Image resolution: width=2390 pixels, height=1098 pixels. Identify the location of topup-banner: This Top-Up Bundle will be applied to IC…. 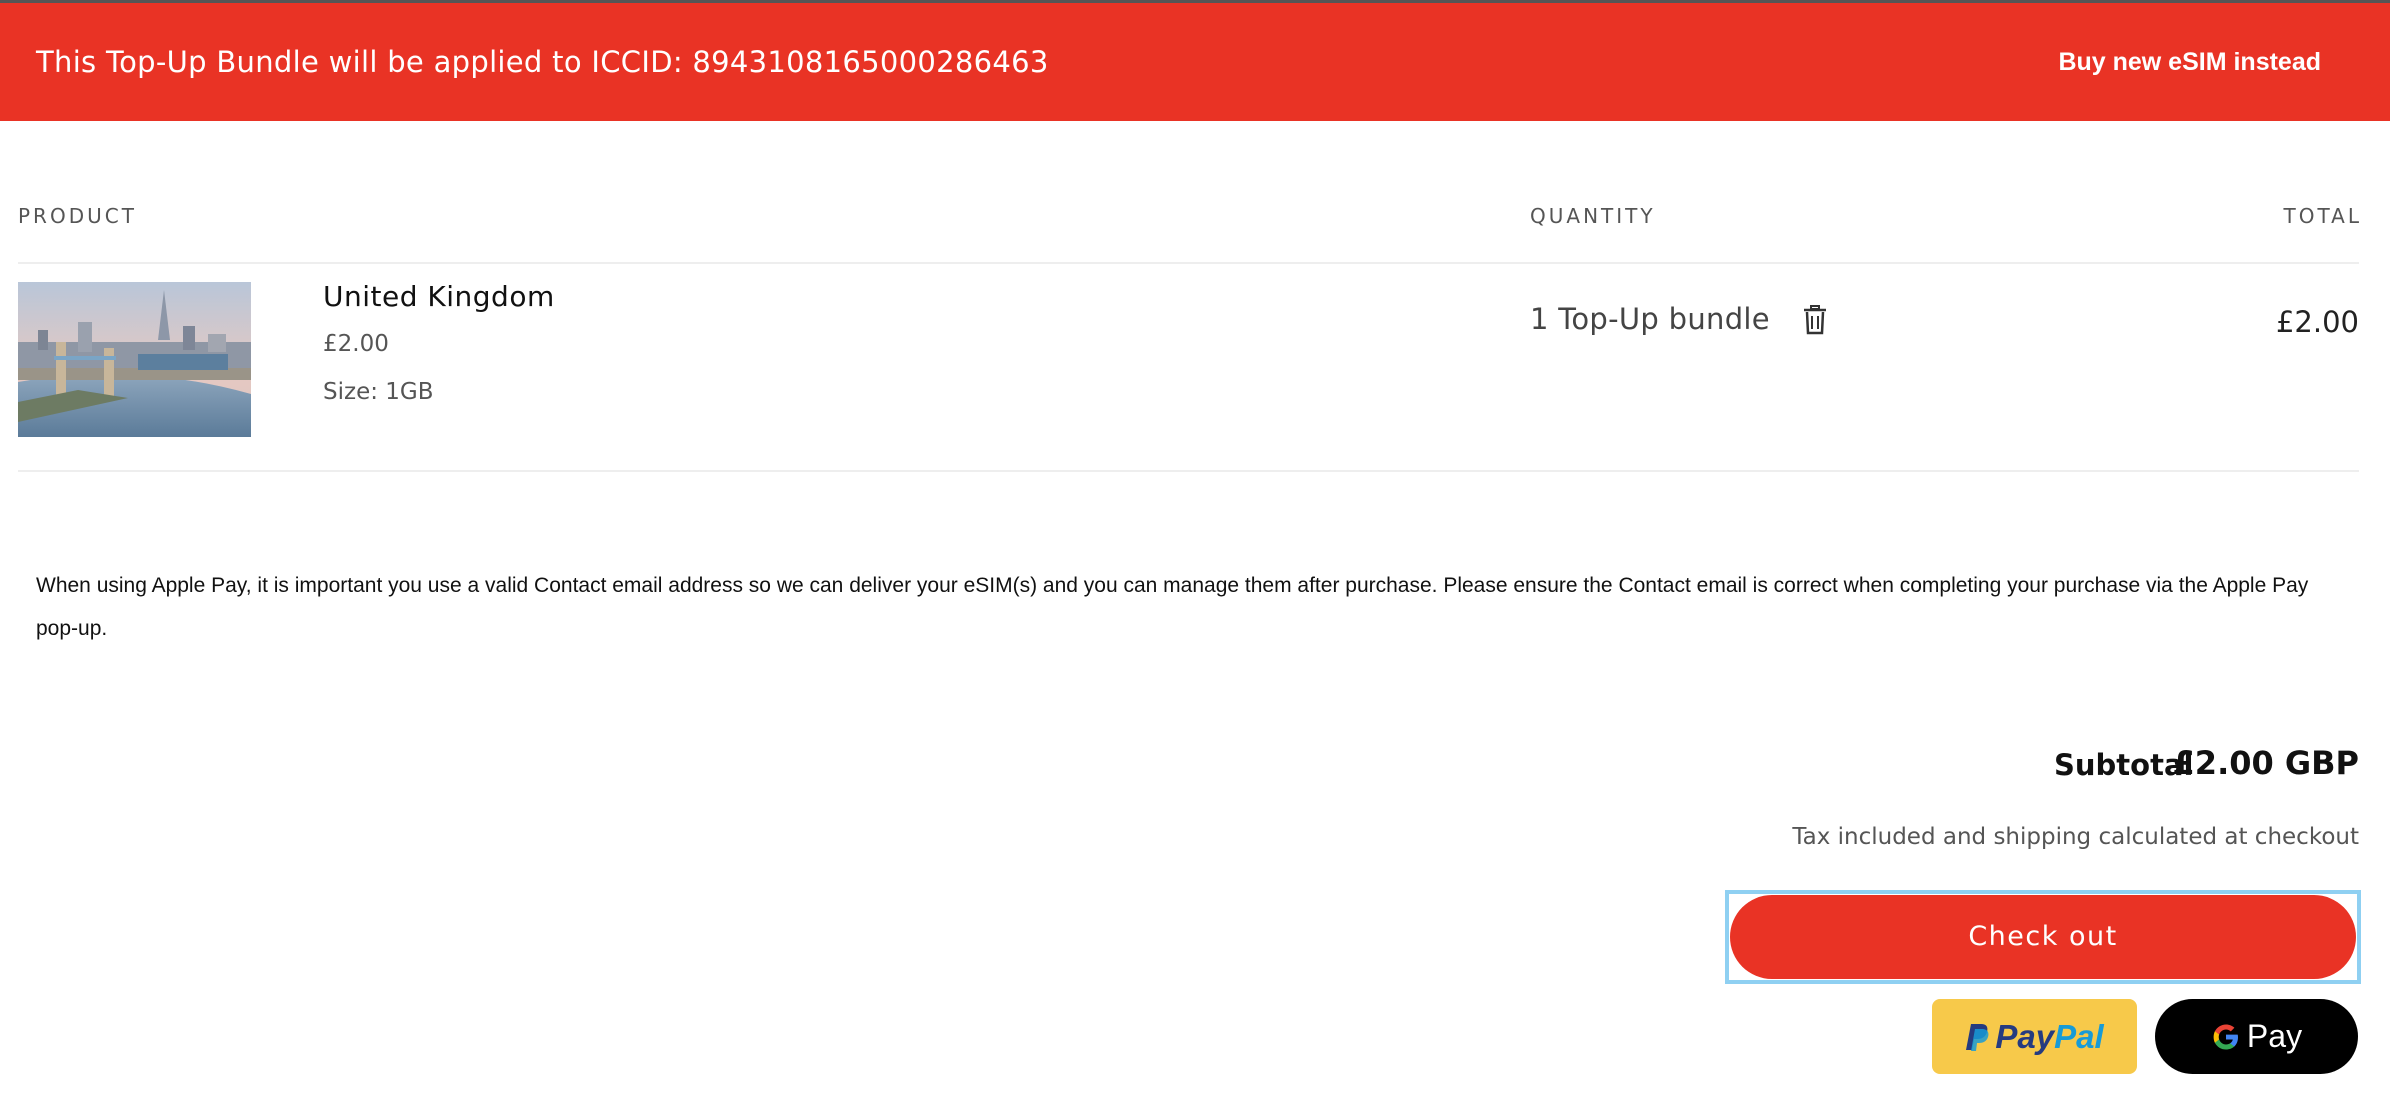
(1195, 62).